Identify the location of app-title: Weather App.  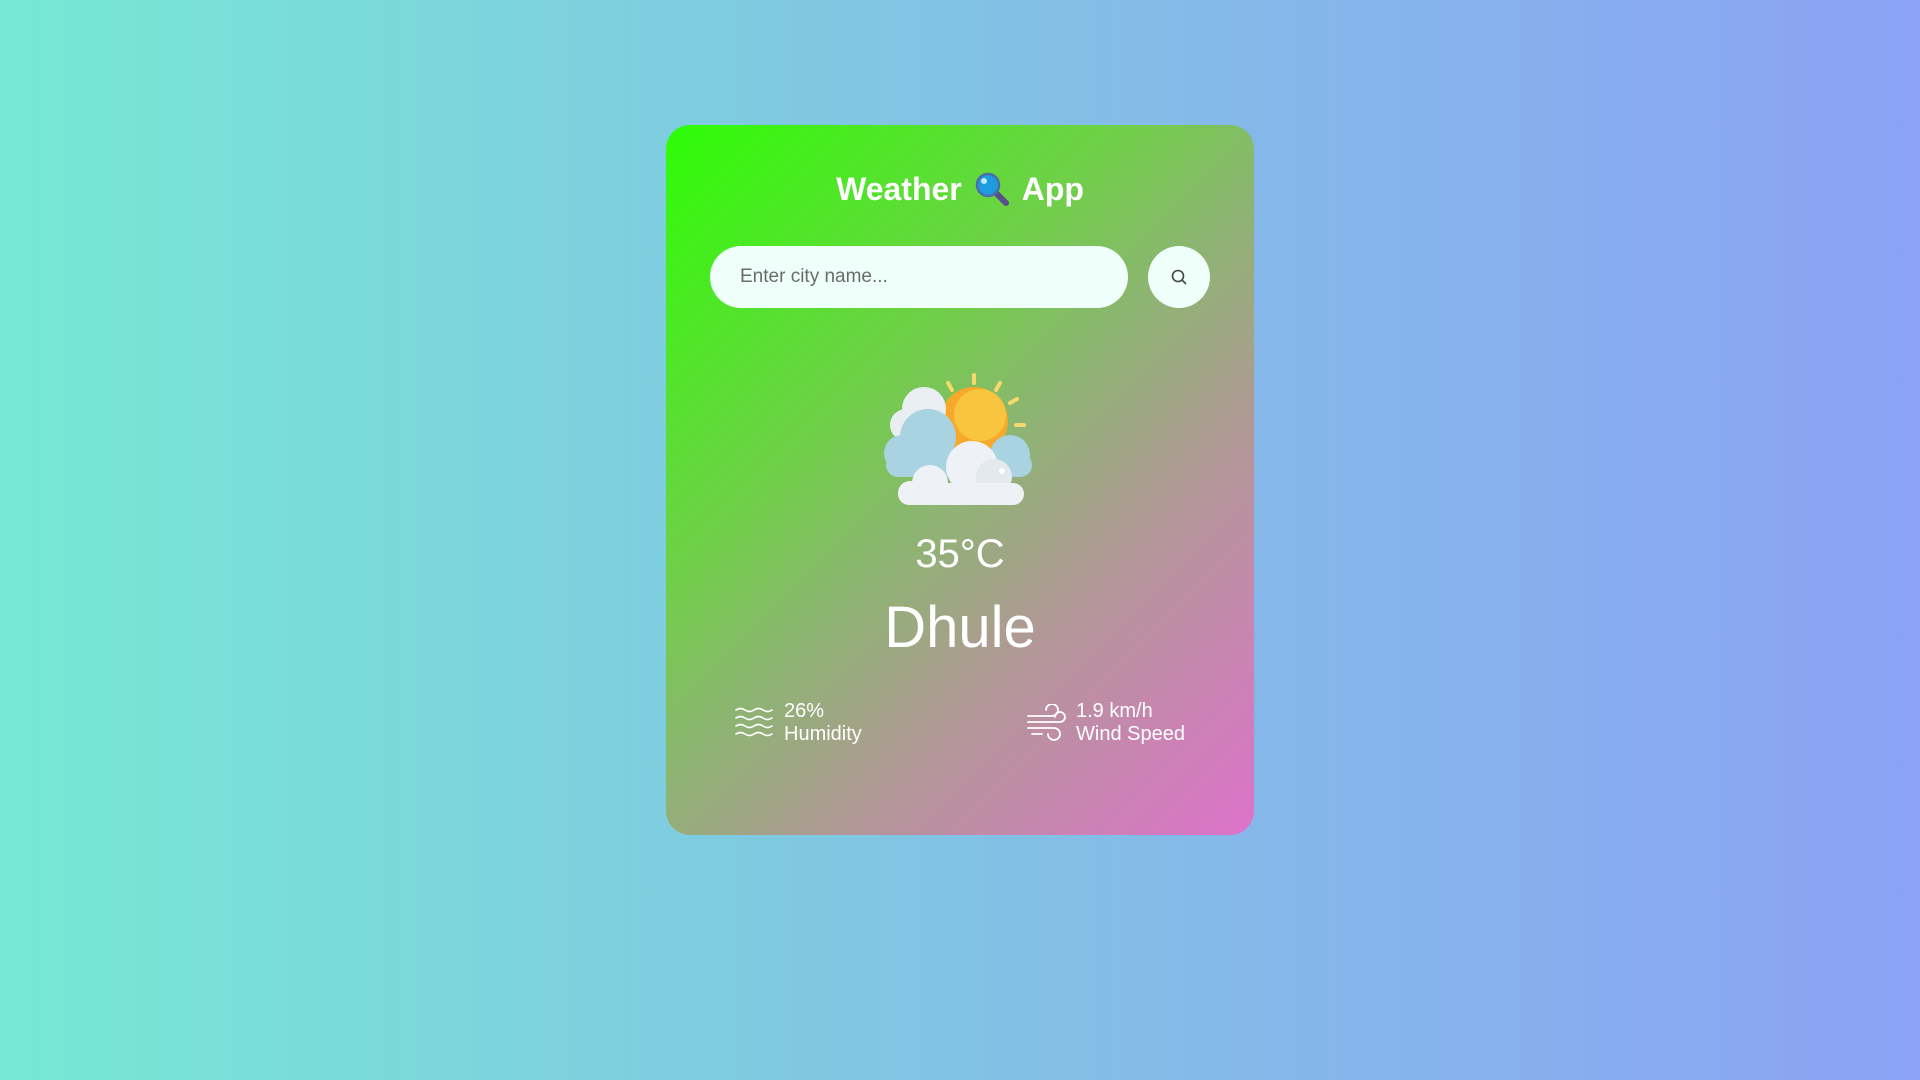
(960, 189).